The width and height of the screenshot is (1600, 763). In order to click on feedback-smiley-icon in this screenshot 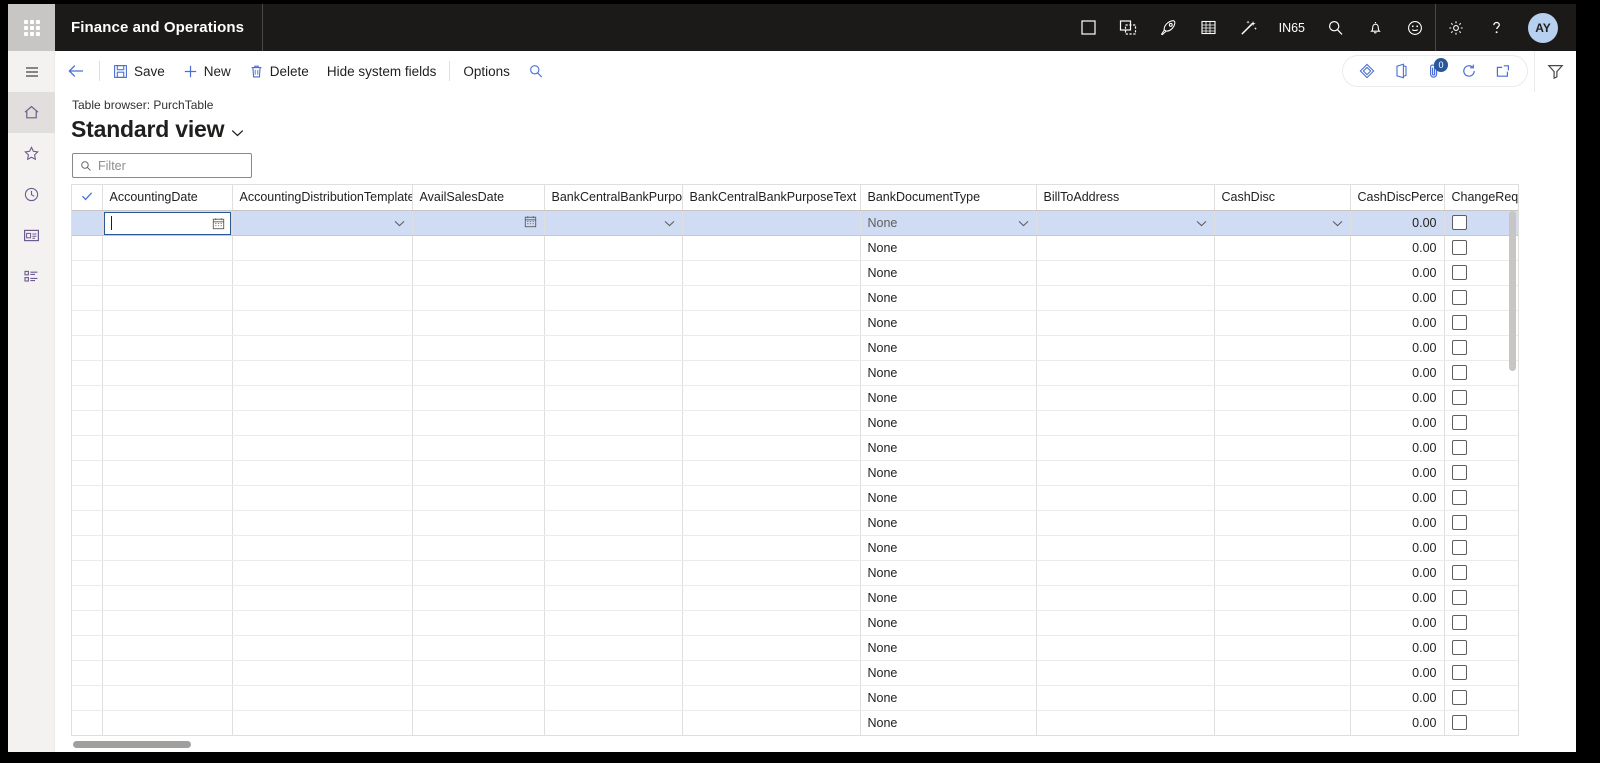, I will do `click(1415, 27)`.